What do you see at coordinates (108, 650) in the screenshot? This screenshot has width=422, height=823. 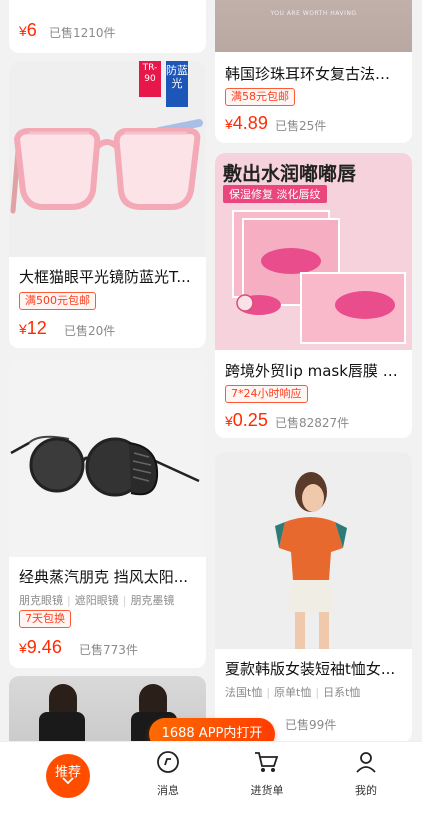 I see `sold-count: 已售773件` at bounding box center [108, 650].